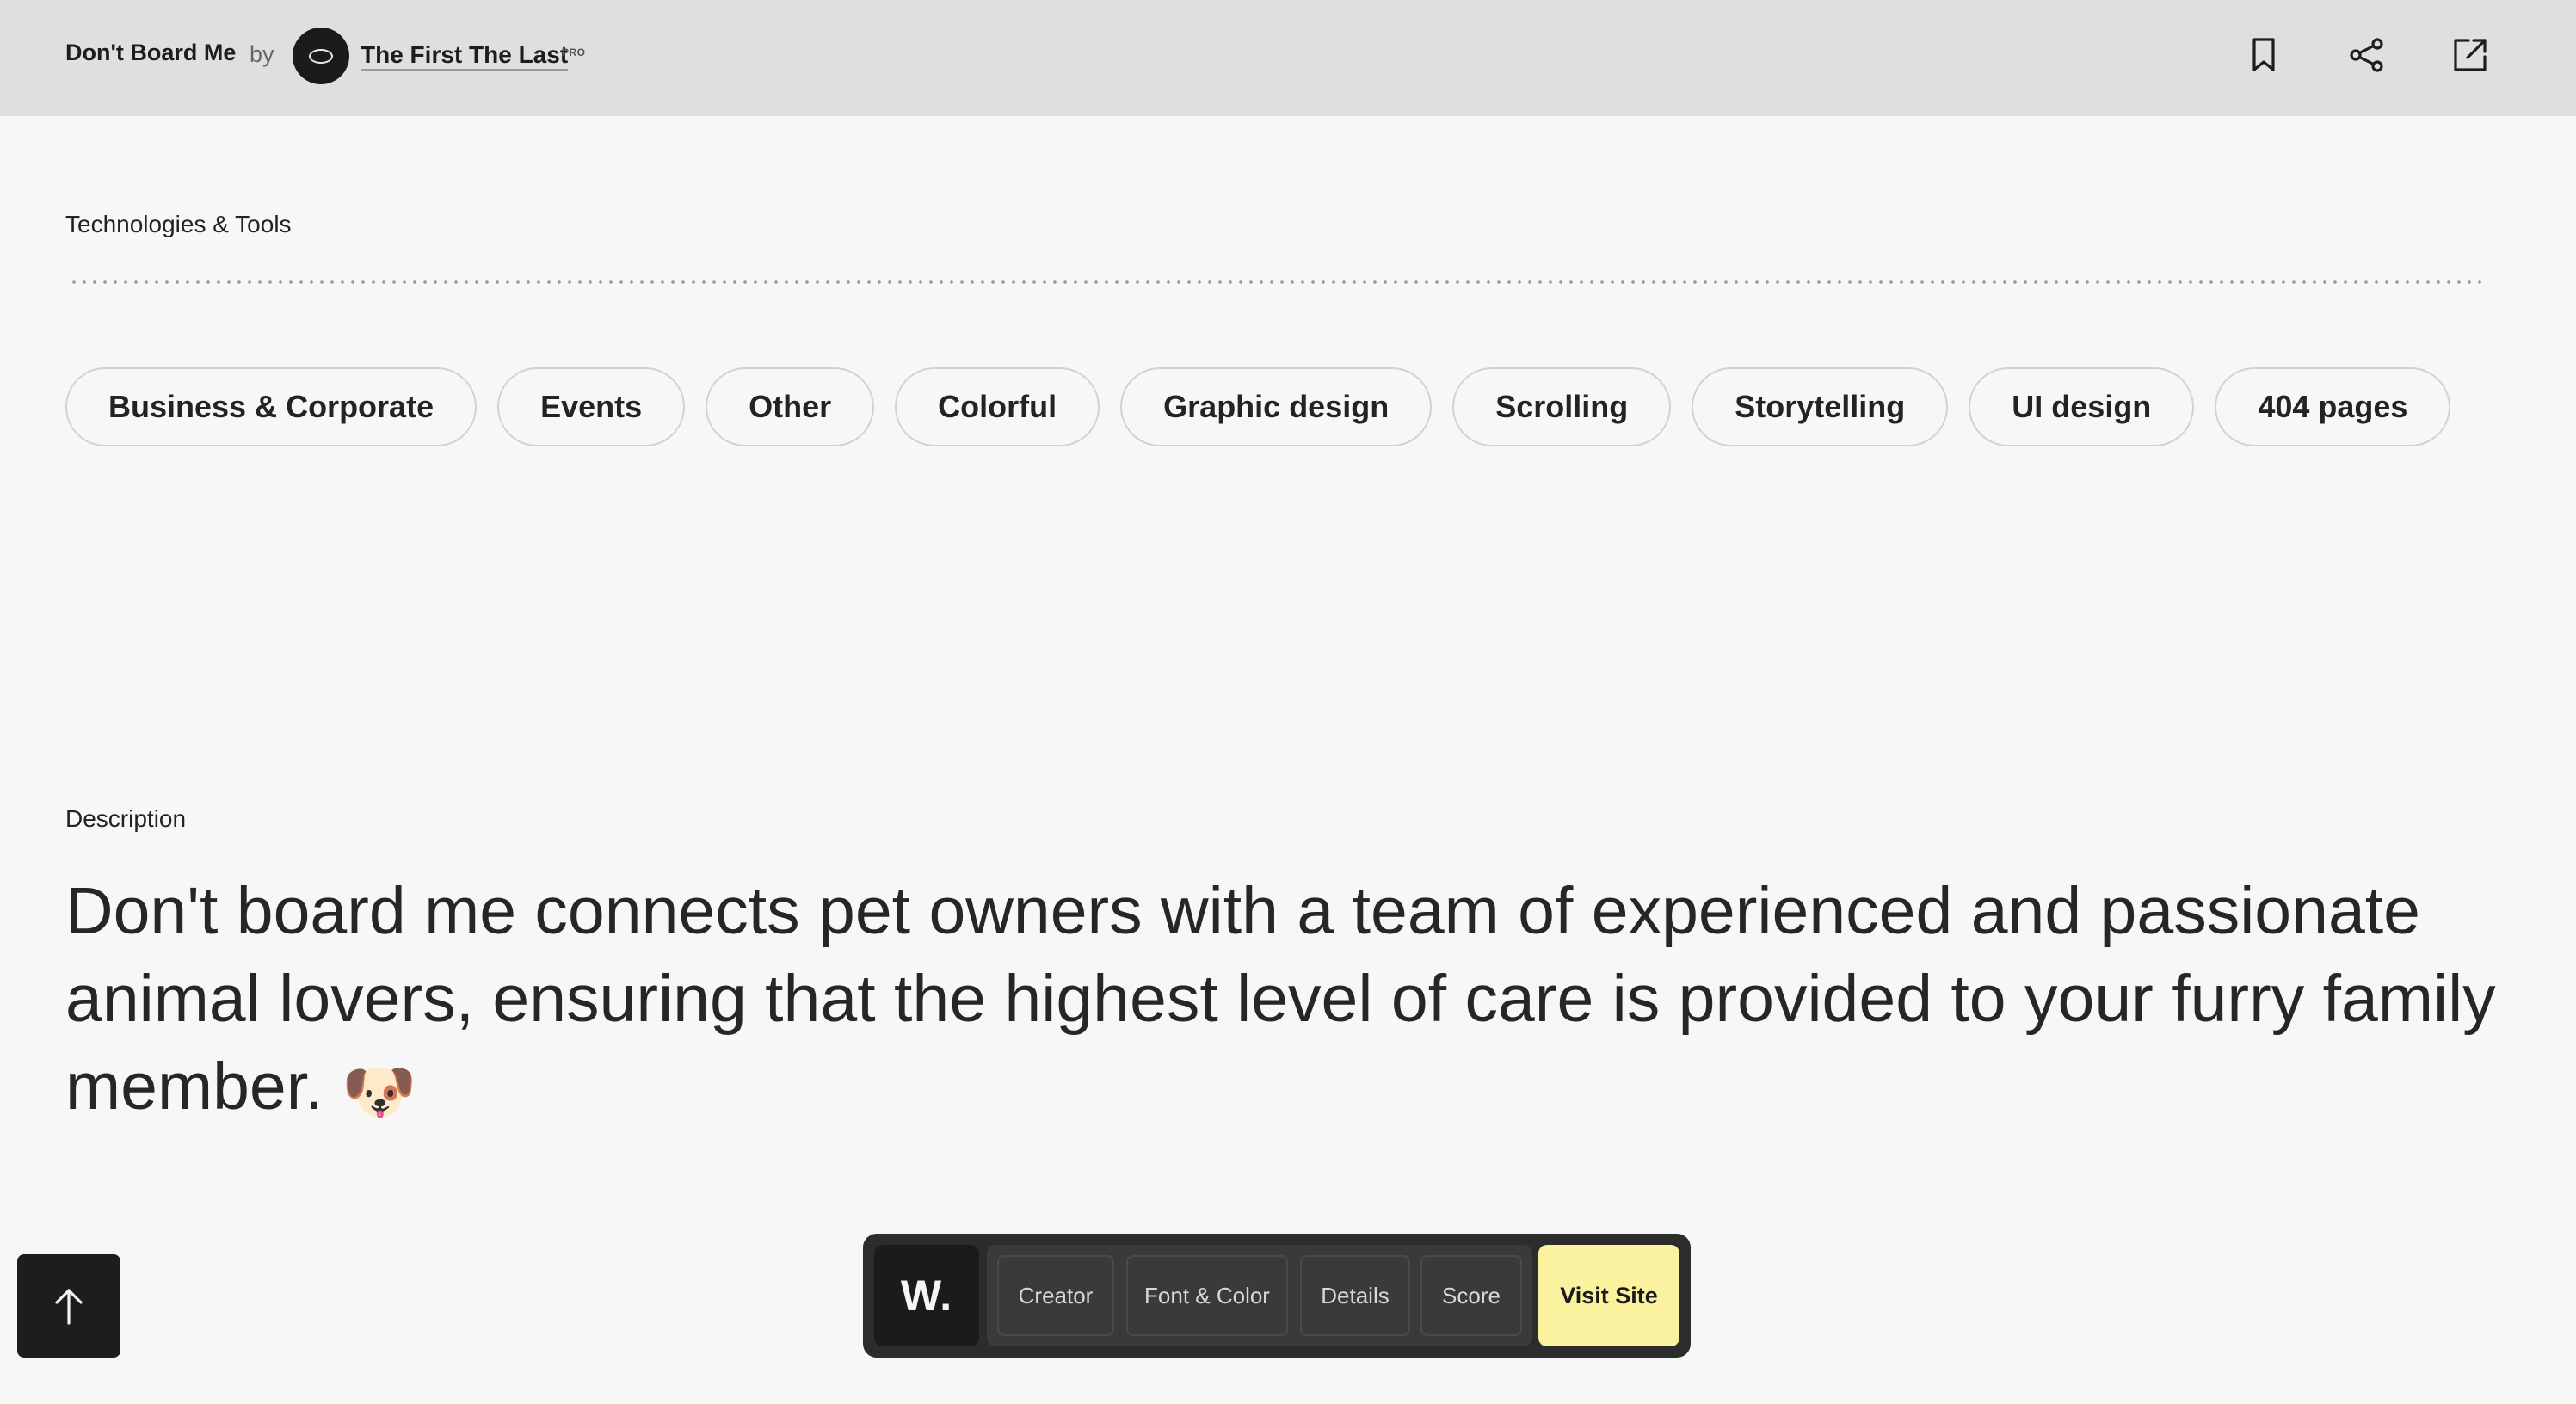  I want to click on tag-404-pages: 404 pages, so click(2333, 407).